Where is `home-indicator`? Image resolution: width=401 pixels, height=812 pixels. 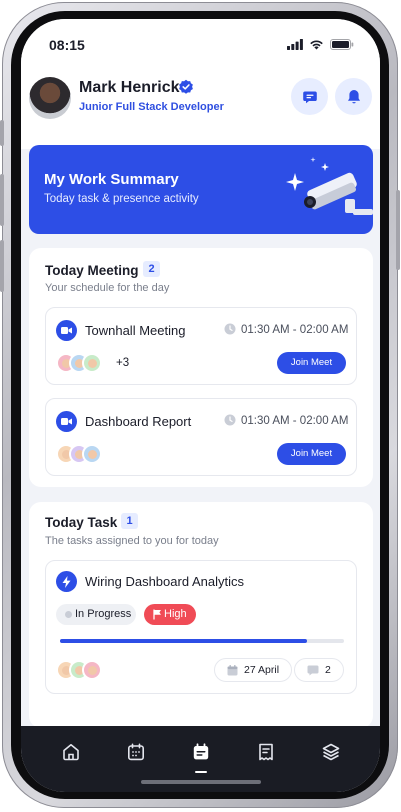
home-indicator is located at coordinates (201, 782).